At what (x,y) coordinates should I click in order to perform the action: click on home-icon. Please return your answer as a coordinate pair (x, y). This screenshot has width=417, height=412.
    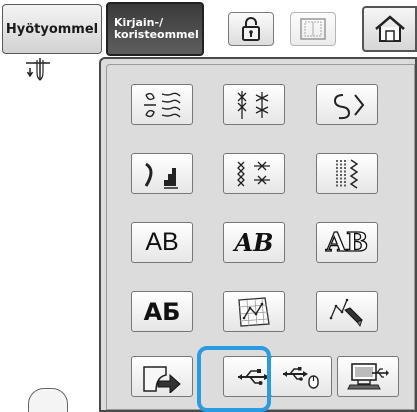
    Looking at the image, I should click on (389, 28).